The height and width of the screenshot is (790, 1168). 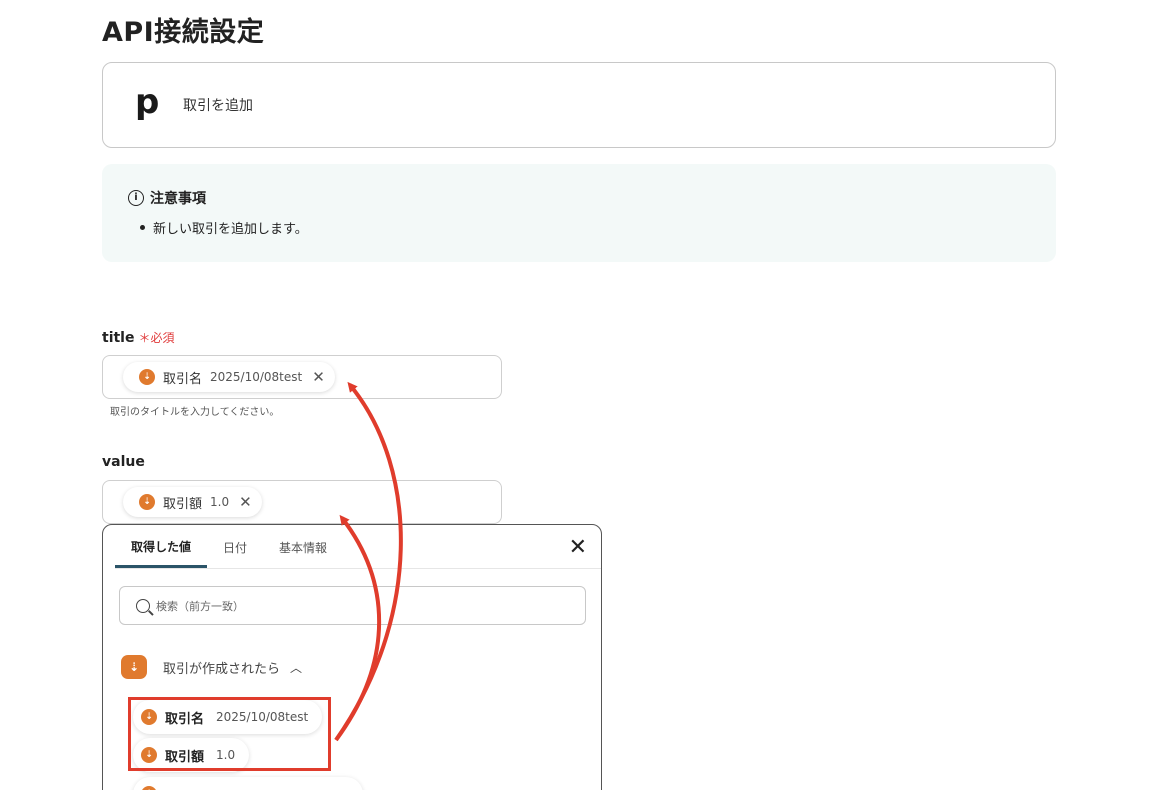 I want to click on app-action-label: 取引を追加, so click(x=218, y=106).